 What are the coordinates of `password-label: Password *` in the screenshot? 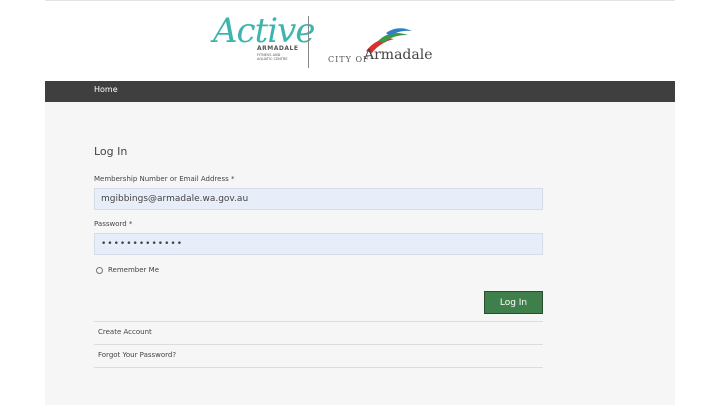 It's located at (113, 224).